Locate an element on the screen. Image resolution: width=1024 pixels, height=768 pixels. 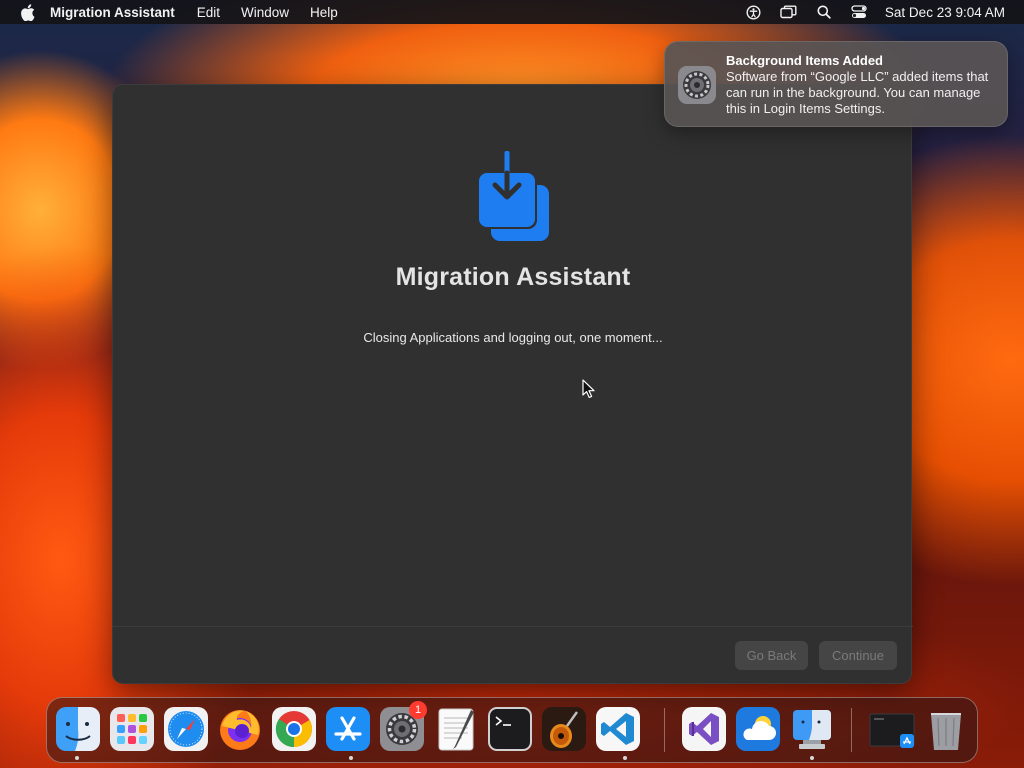
go-back-button: Go Back is located at coordinates (771, 655).